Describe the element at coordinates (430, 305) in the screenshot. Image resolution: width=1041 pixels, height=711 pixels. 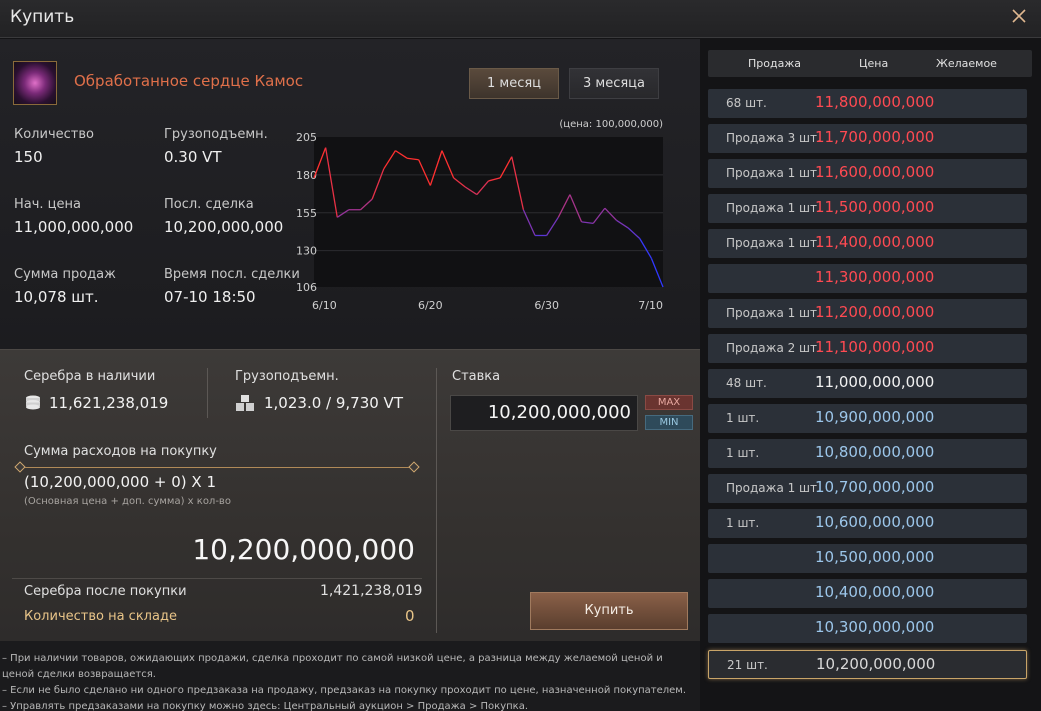
I see `x-tick-label: 6/20` at that location.